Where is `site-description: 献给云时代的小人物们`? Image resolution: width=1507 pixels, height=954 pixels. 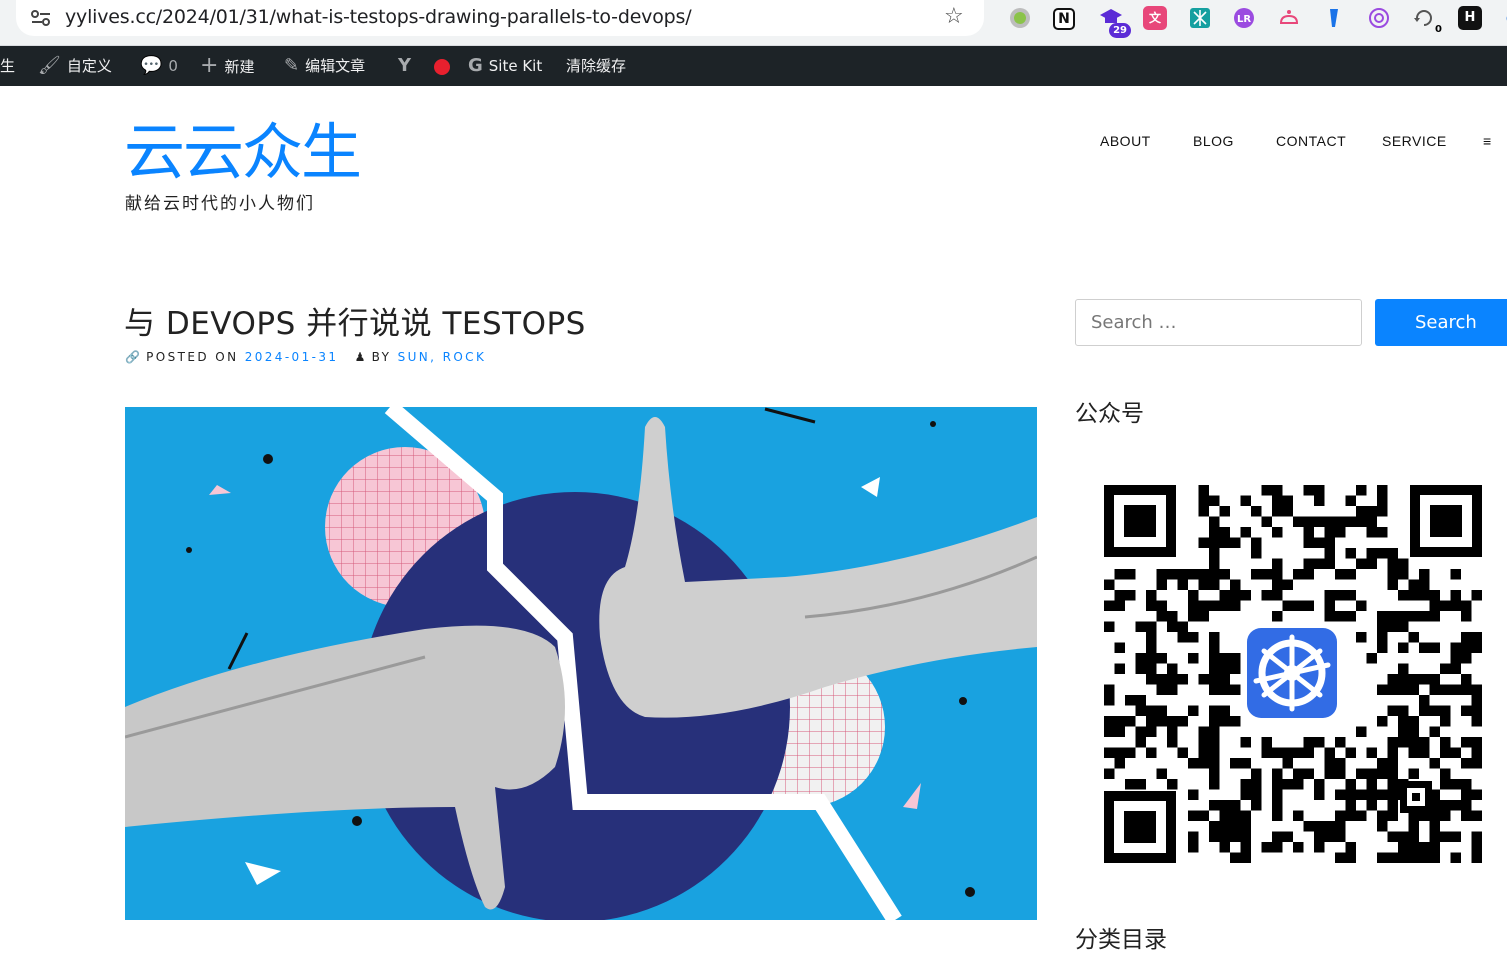 site-description: 献给云时代的小人物们 is located at coordinates (220, 204).